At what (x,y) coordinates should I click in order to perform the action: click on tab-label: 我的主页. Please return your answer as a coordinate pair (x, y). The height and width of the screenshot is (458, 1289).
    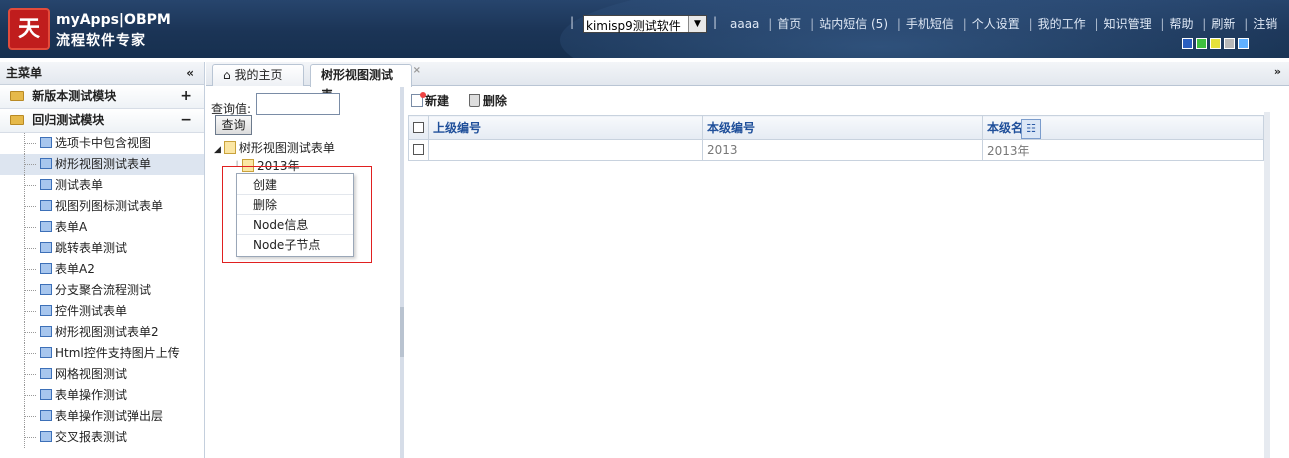
    Looking at the image, I should click on (258, 75).